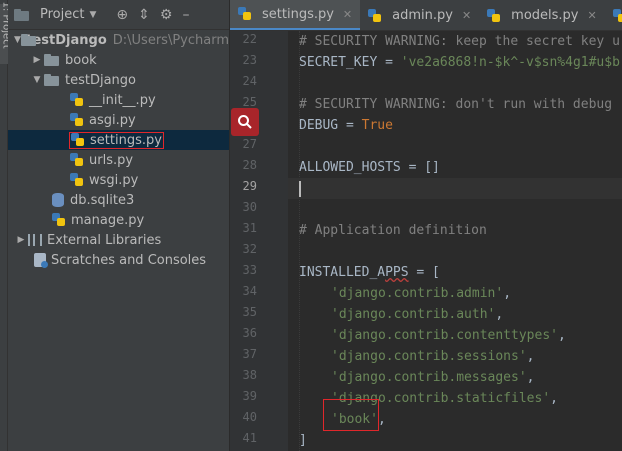 This screenshot has width=622, height=451. What do you see at coordinates (6, 225) in the screenshot?
I see `tool-window-strip: 1: Project` at bounding box center [6, 225].